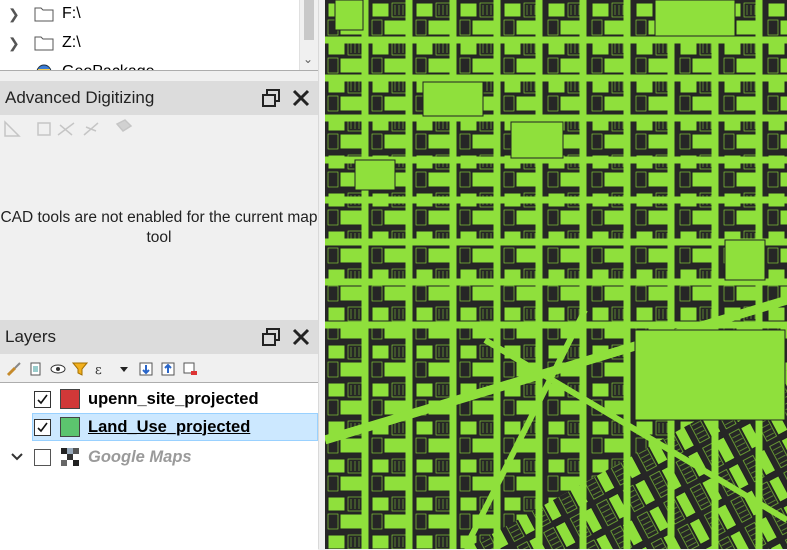 The height and width of the screenshot is (550, 787). I want to click on browser-item-f-drive: ❯ F:\, so click(44, 14).